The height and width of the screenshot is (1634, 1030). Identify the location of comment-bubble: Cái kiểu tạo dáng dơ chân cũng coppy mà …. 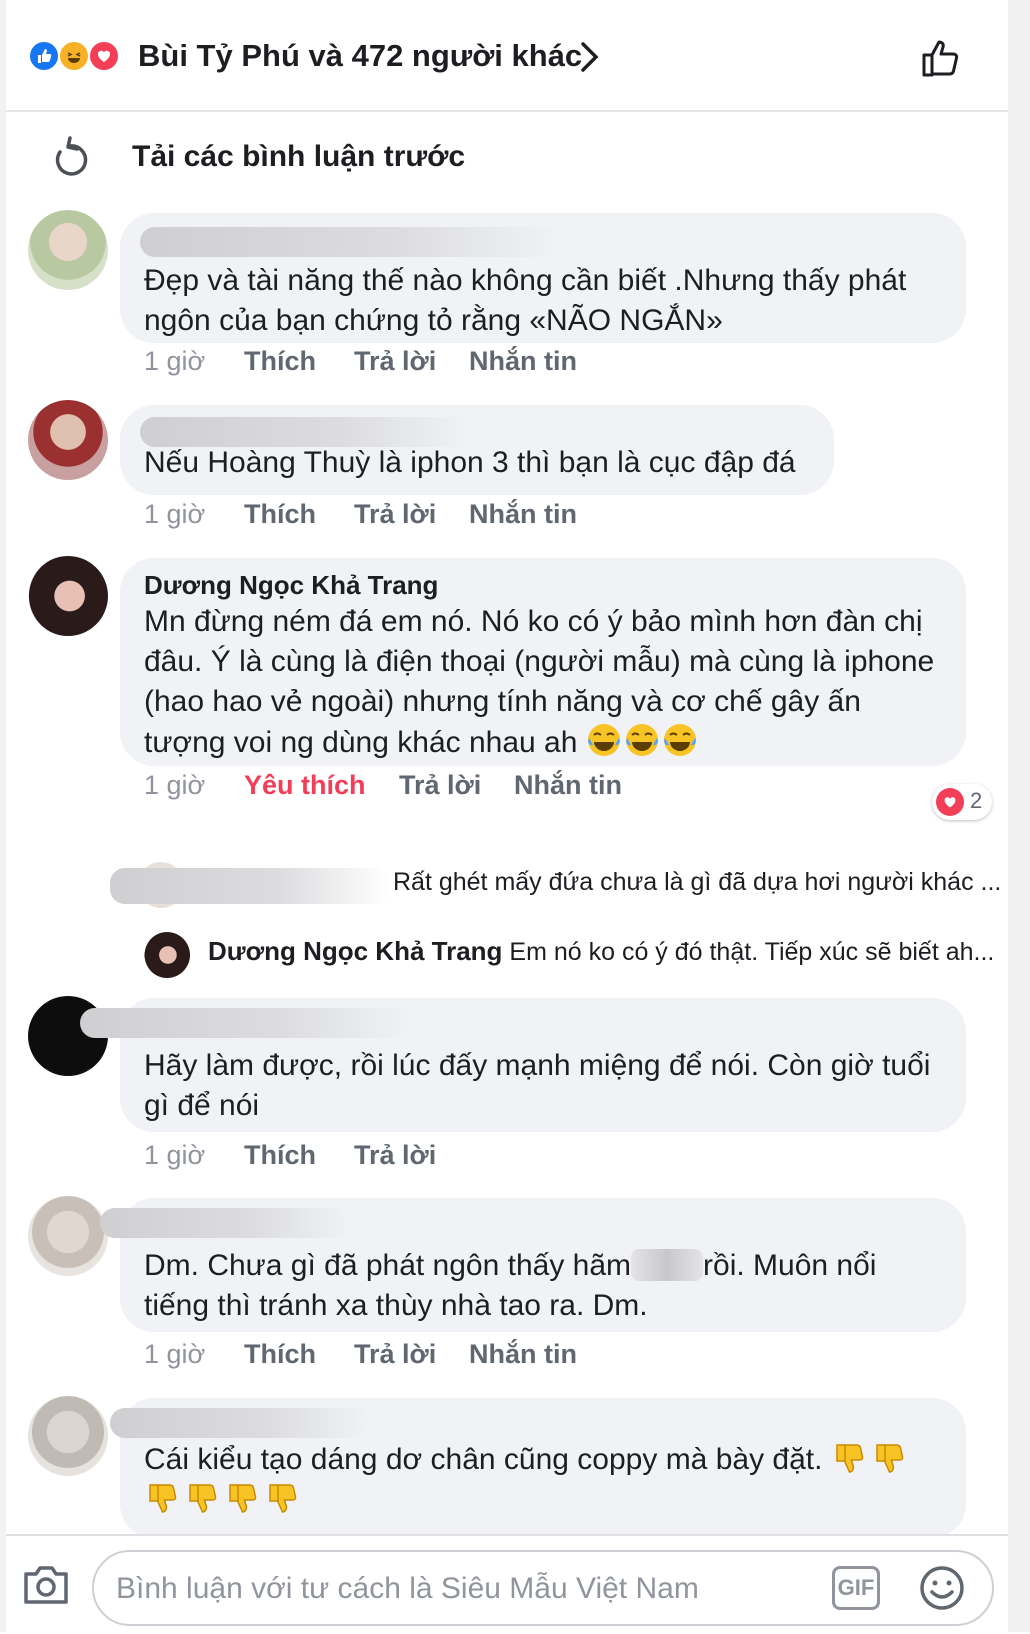
(538, 1468).